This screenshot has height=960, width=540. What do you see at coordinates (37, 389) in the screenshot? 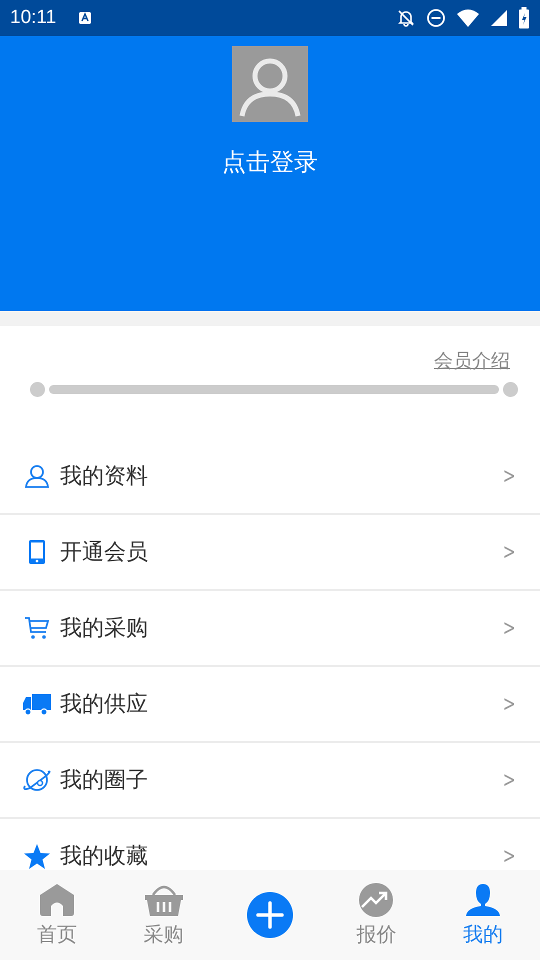
I see `track-start-dot` at bounding box center [37, 389].